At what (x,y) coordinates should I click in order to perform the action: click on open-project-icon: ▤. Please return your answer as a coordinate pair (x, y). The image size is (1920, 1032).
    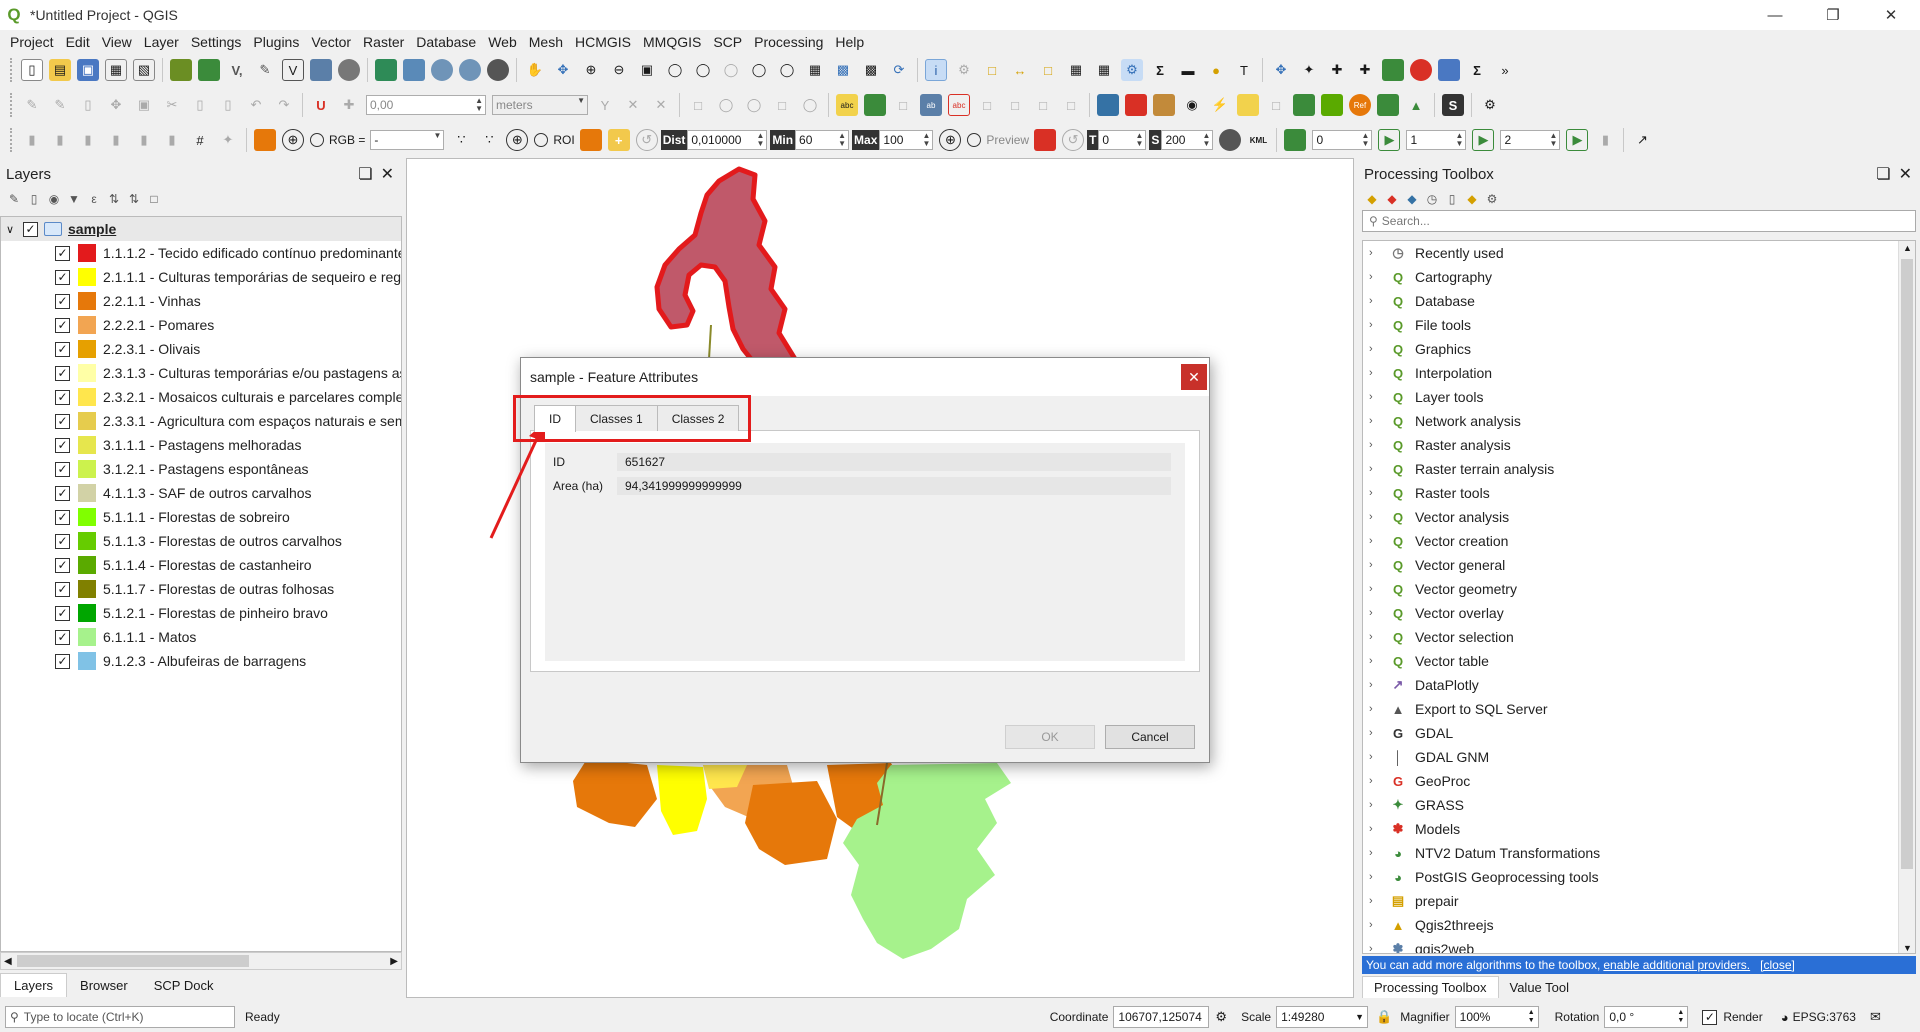
    Looking at the image, I should click on (60, 70).